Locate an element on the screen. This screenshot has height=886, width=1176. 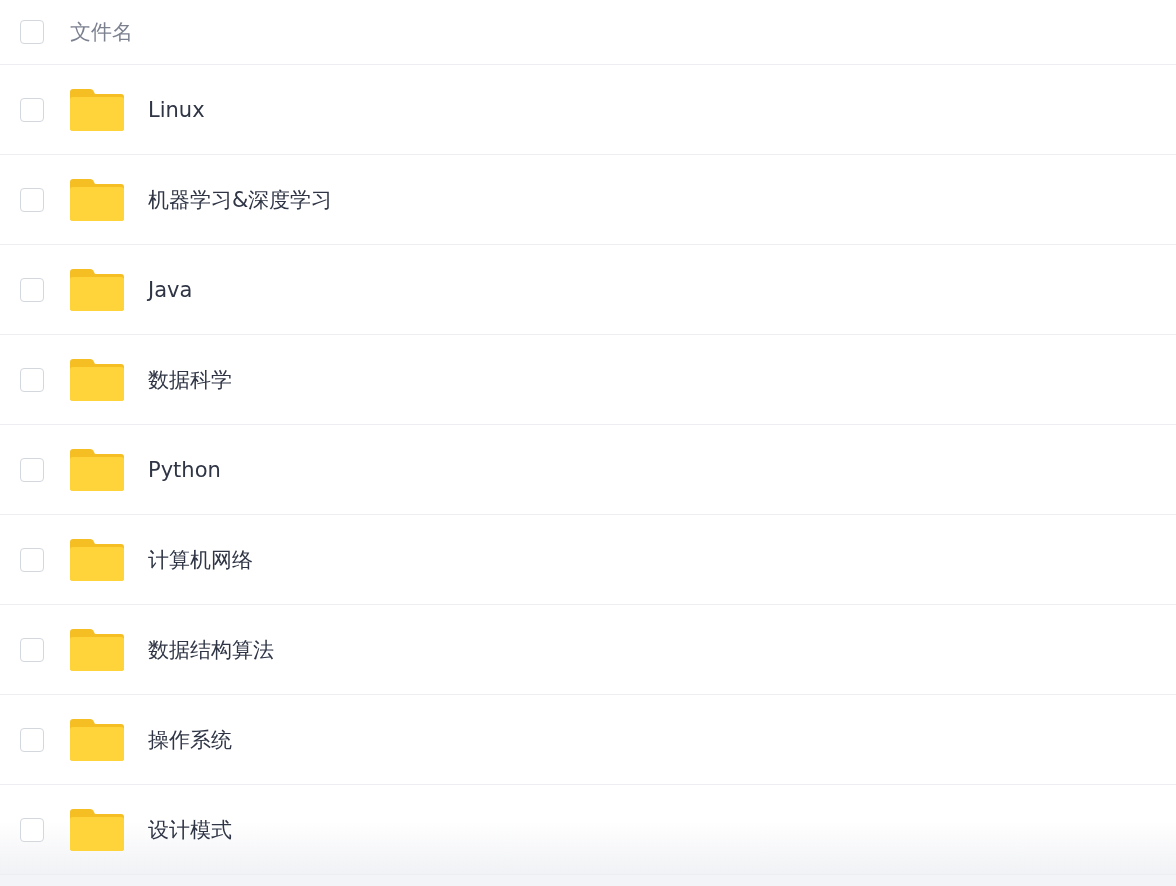
folder-name: 设计模式 is located at coordinates (190, 829).